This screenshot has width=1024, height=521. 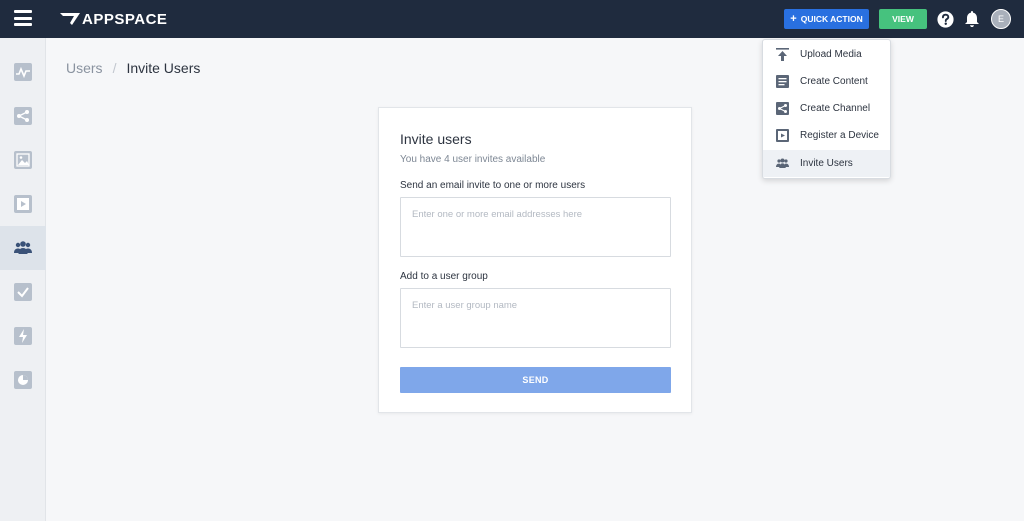 I want to click on group-placeholder: Enter a user group name, so click(x=465, y=305).